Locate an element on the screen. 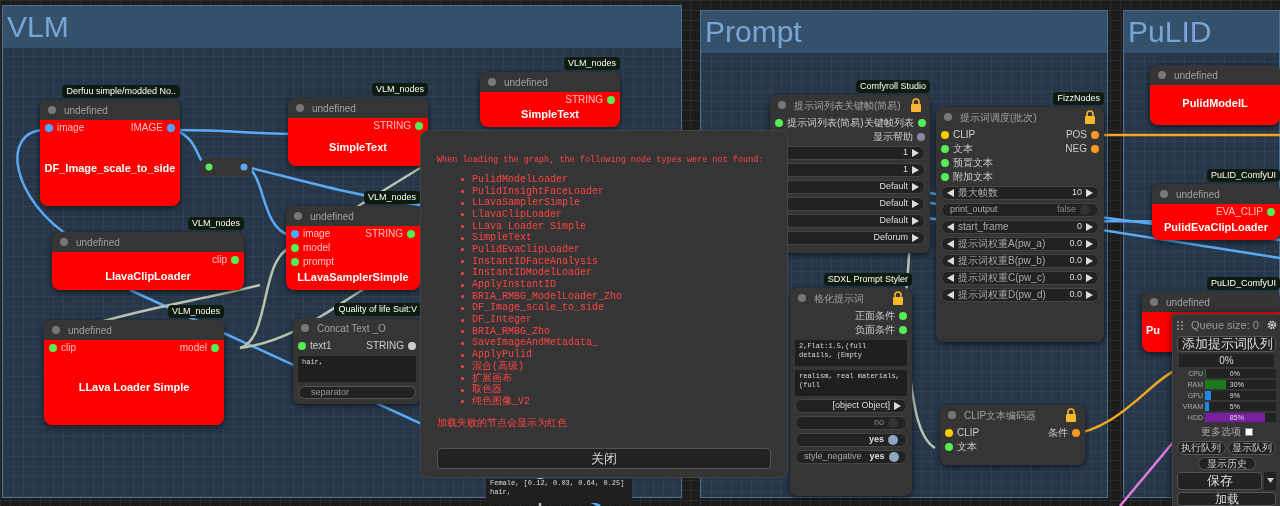 The image size is (1280, 506). group-title: PuLID is located at coordinates (1170, 32).